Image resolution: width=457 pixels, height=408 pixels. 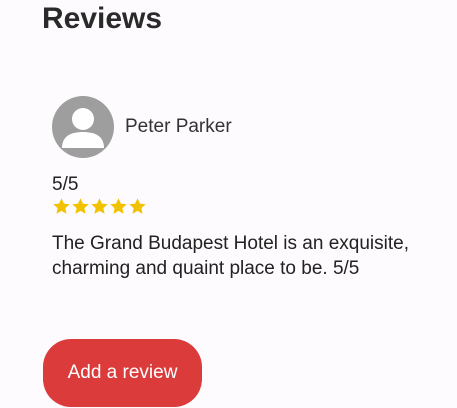 I want to click on add-review-button: Add a review, so click(x=122, y=373).